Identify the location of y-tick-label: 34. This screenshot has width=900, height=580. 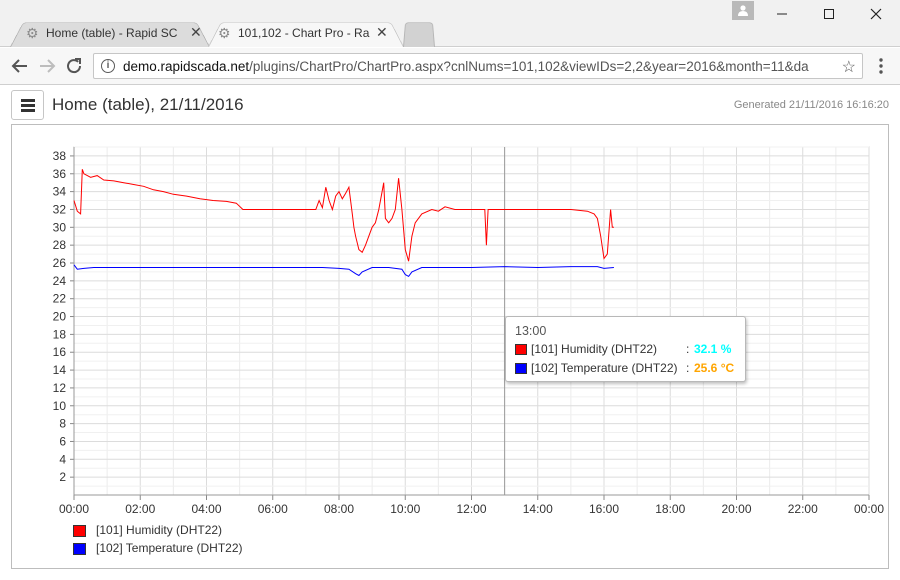
(60, 192).